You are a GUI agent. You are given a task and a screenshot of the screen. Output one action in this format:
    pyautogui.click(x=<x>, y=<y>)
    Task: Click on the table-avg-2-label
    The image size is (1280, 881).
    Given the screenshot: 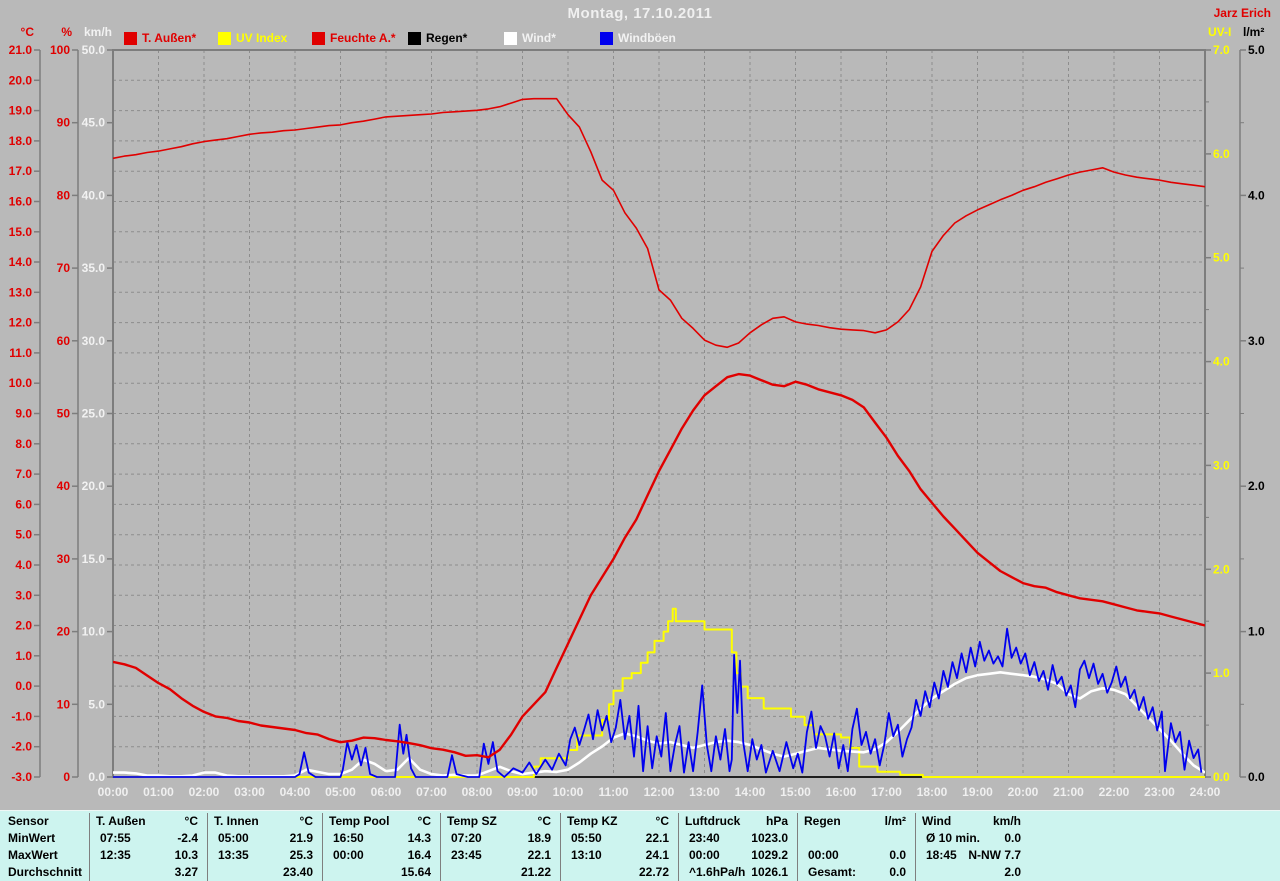 What is the action you would take?
    pyautogui.click(x=328, y=872)
    